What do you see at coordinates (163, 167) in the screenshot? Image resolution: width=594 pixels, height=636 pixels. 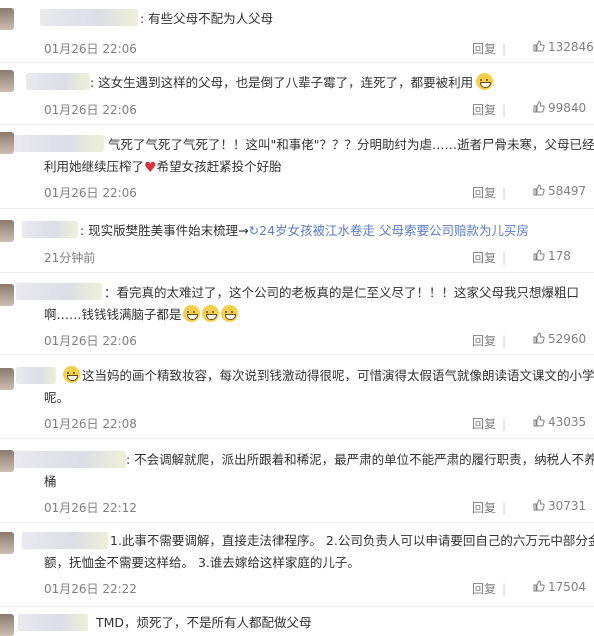 I see `comment-text-line: 利用她继续压榨了♥希望女孩赶紧投个好胎` at bounding box center [163, 167].